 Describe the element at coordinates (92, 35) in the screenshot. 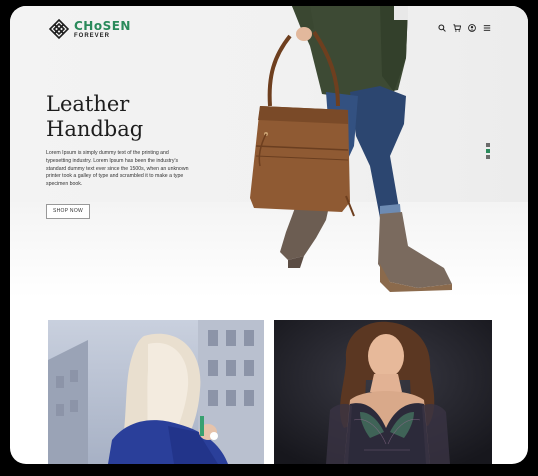

I see `brand-tagline: FOREVER` at that location.